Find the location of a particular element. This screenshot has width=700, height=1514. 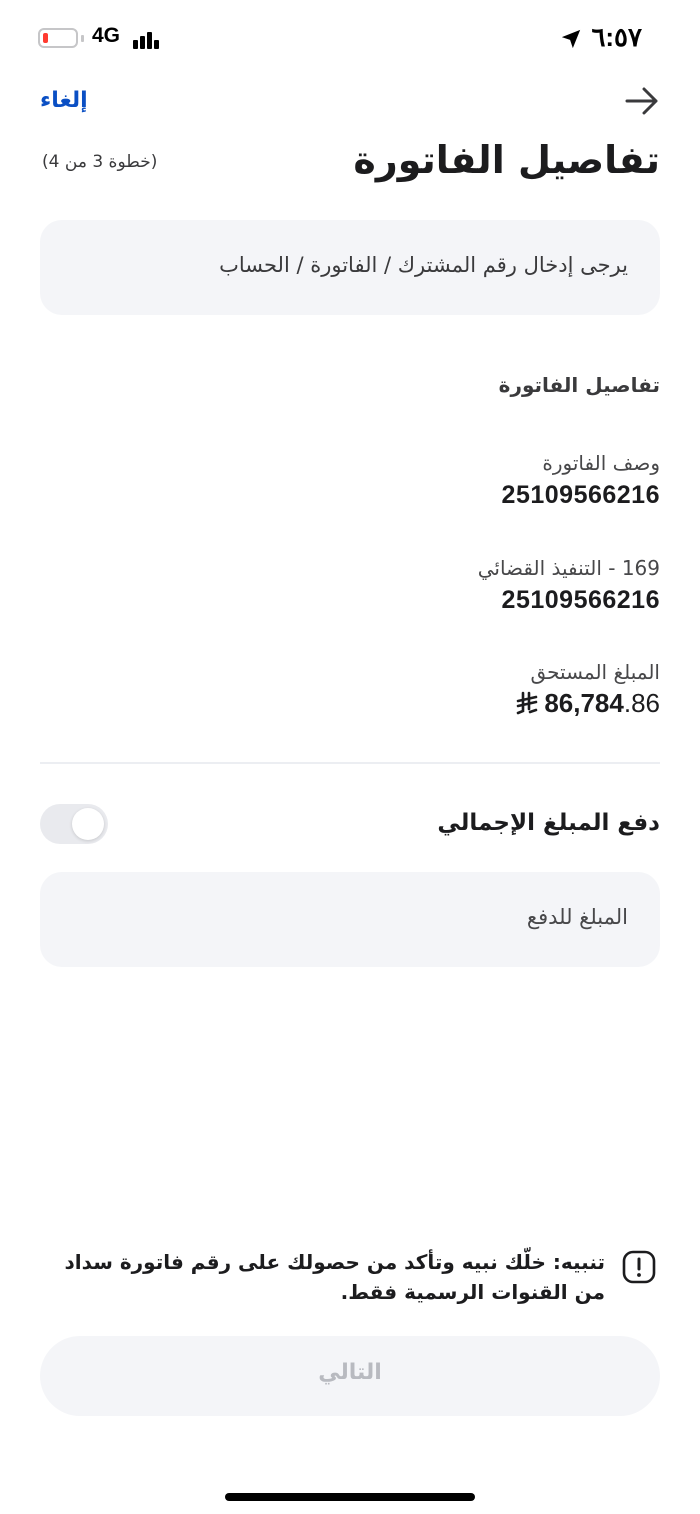

bill-details-section-title: تفاصيل الفاتورة is located at coordinates (579, 385).